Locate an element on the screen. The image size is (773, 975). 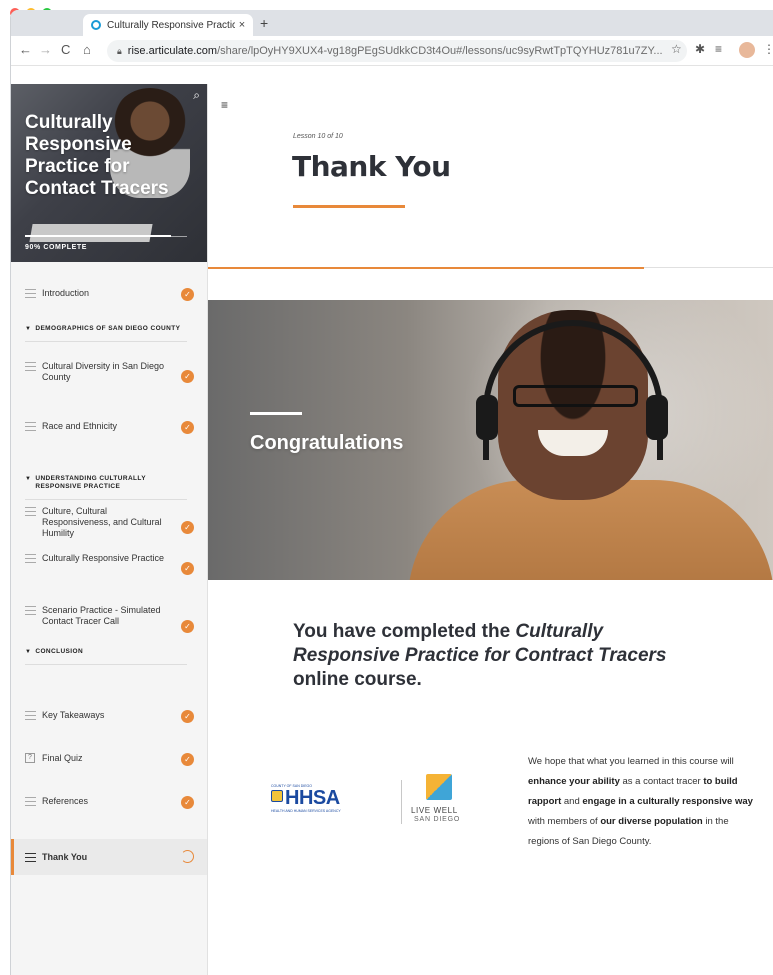
lesson-title: Thank You is located at coordinates (371, 166).